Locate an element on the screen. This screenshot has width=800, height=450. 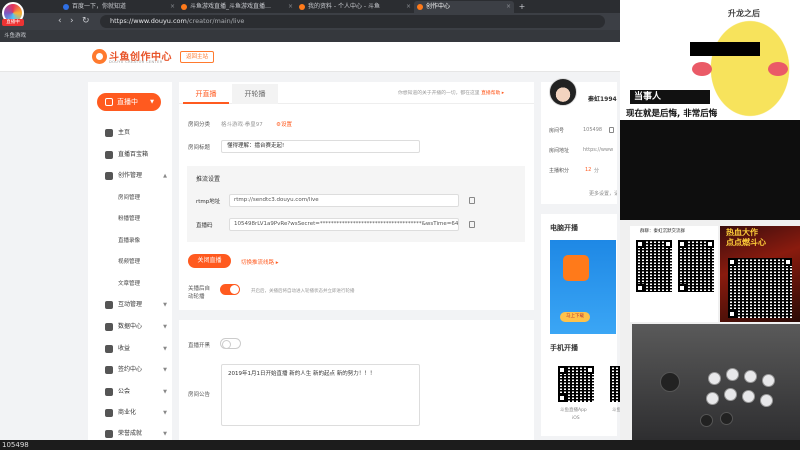
more-settings-link: 更多设置，请前往房间管理 ▸ is located at coordinates (603, 193).